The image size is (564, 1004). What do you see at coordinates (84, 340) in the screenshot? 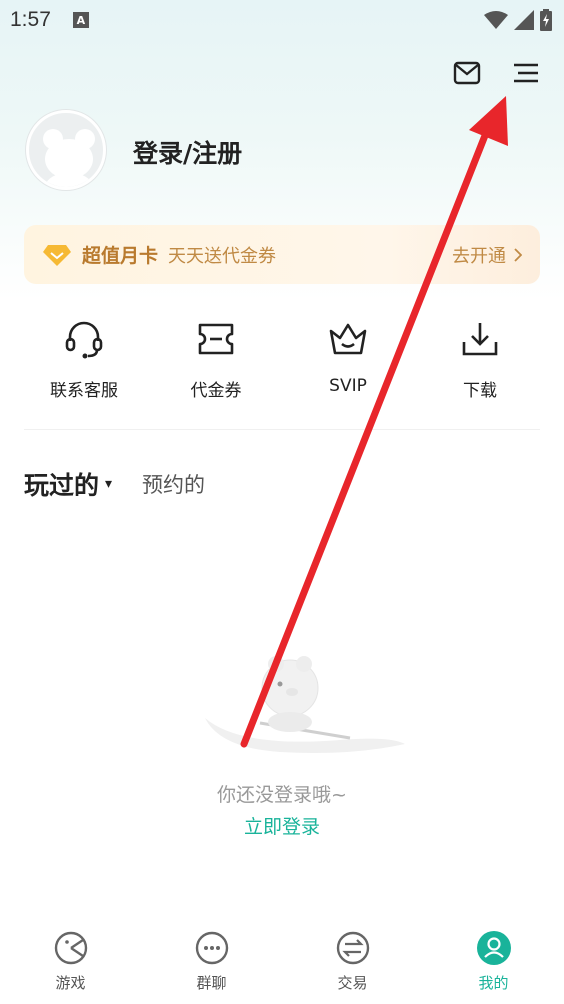
I see `headset-icon` at bounding box center [84, 340].